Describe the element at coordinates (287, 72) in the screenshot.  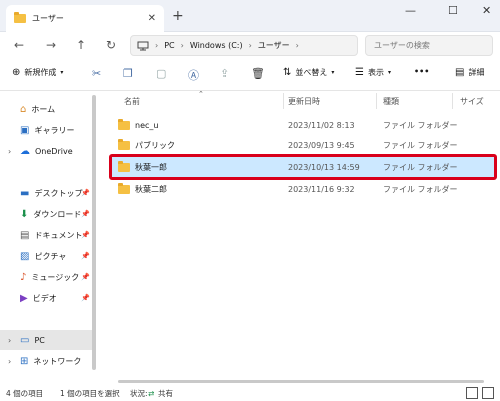
I see `sort-icon: ⇅` at that location.